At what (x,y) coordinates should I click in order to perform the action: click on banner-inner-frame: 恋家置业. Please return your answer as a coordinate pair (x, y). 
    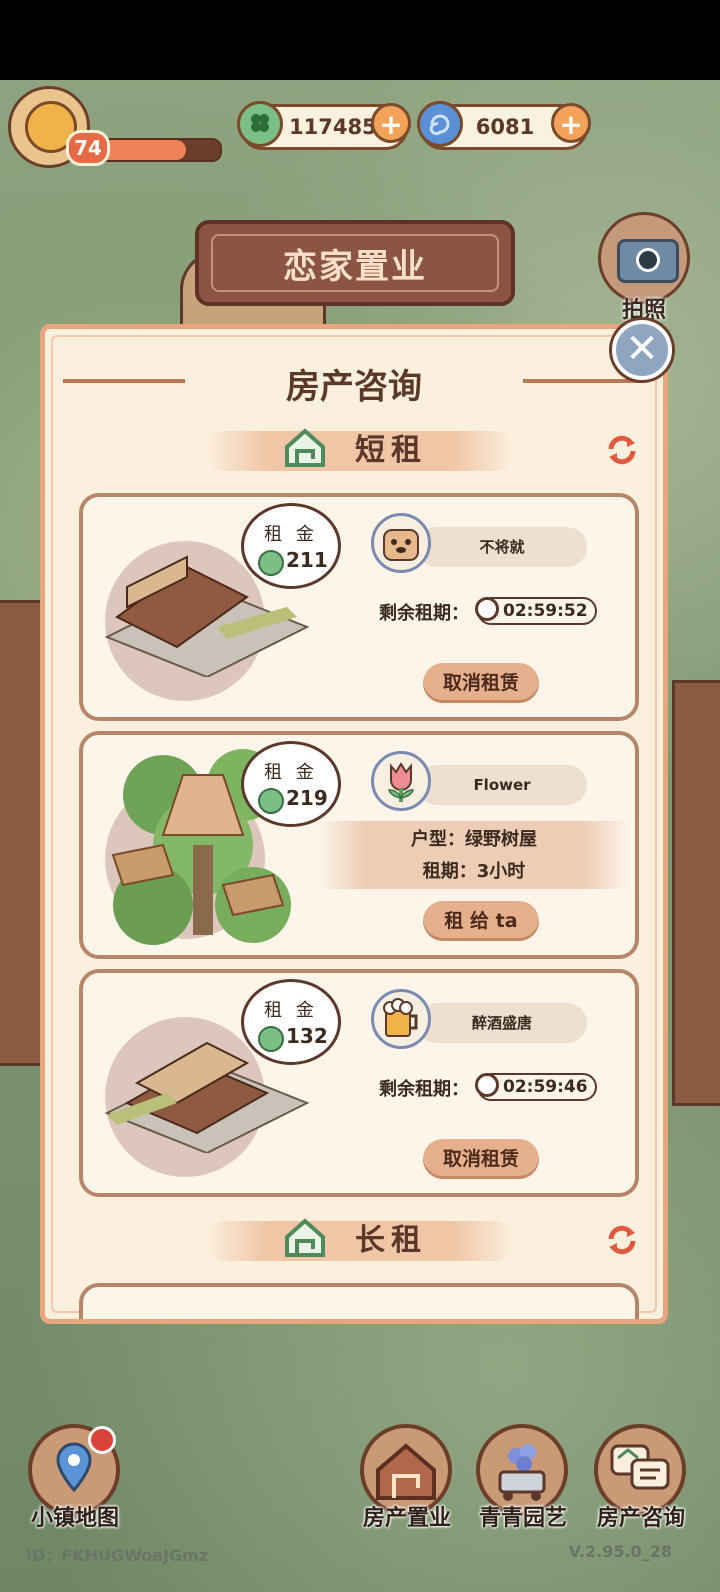
    Looking at the image, I should click on (355, 263).